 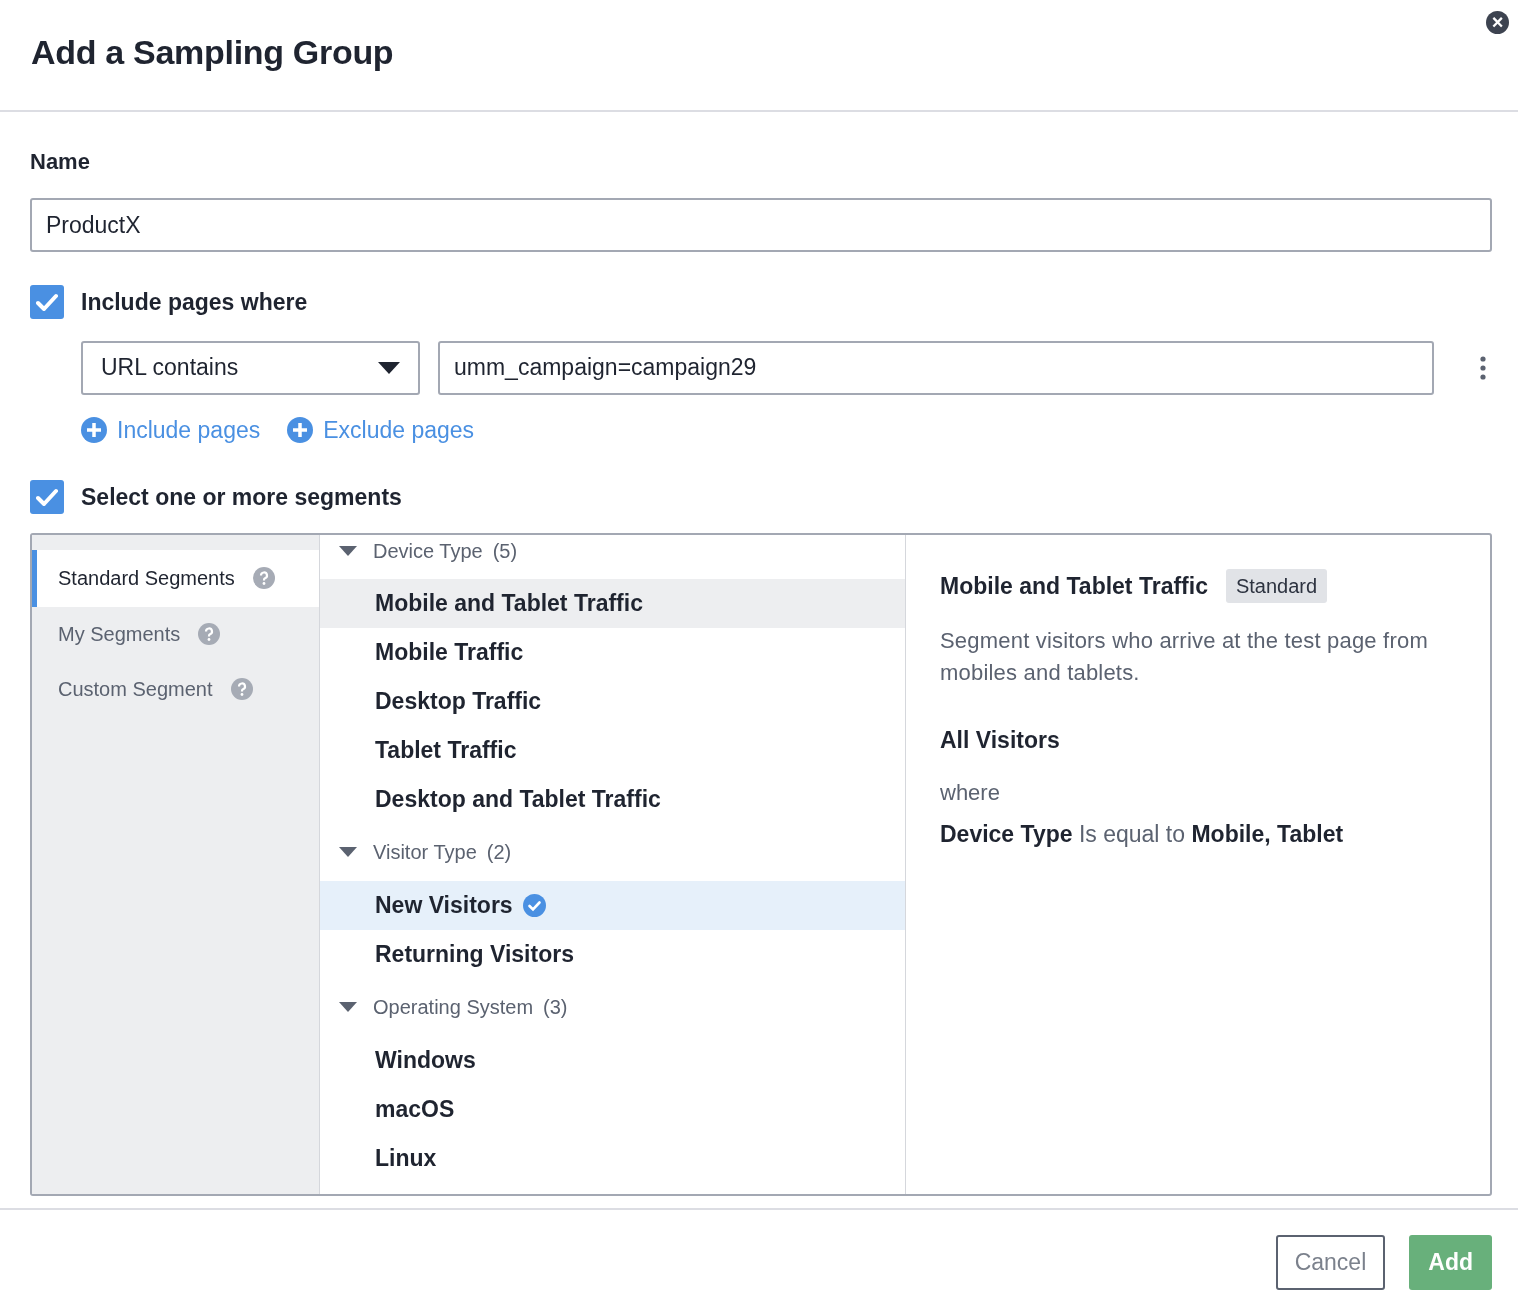 I want to click on segment-item: New Visitors, so click(x=612, y=905).